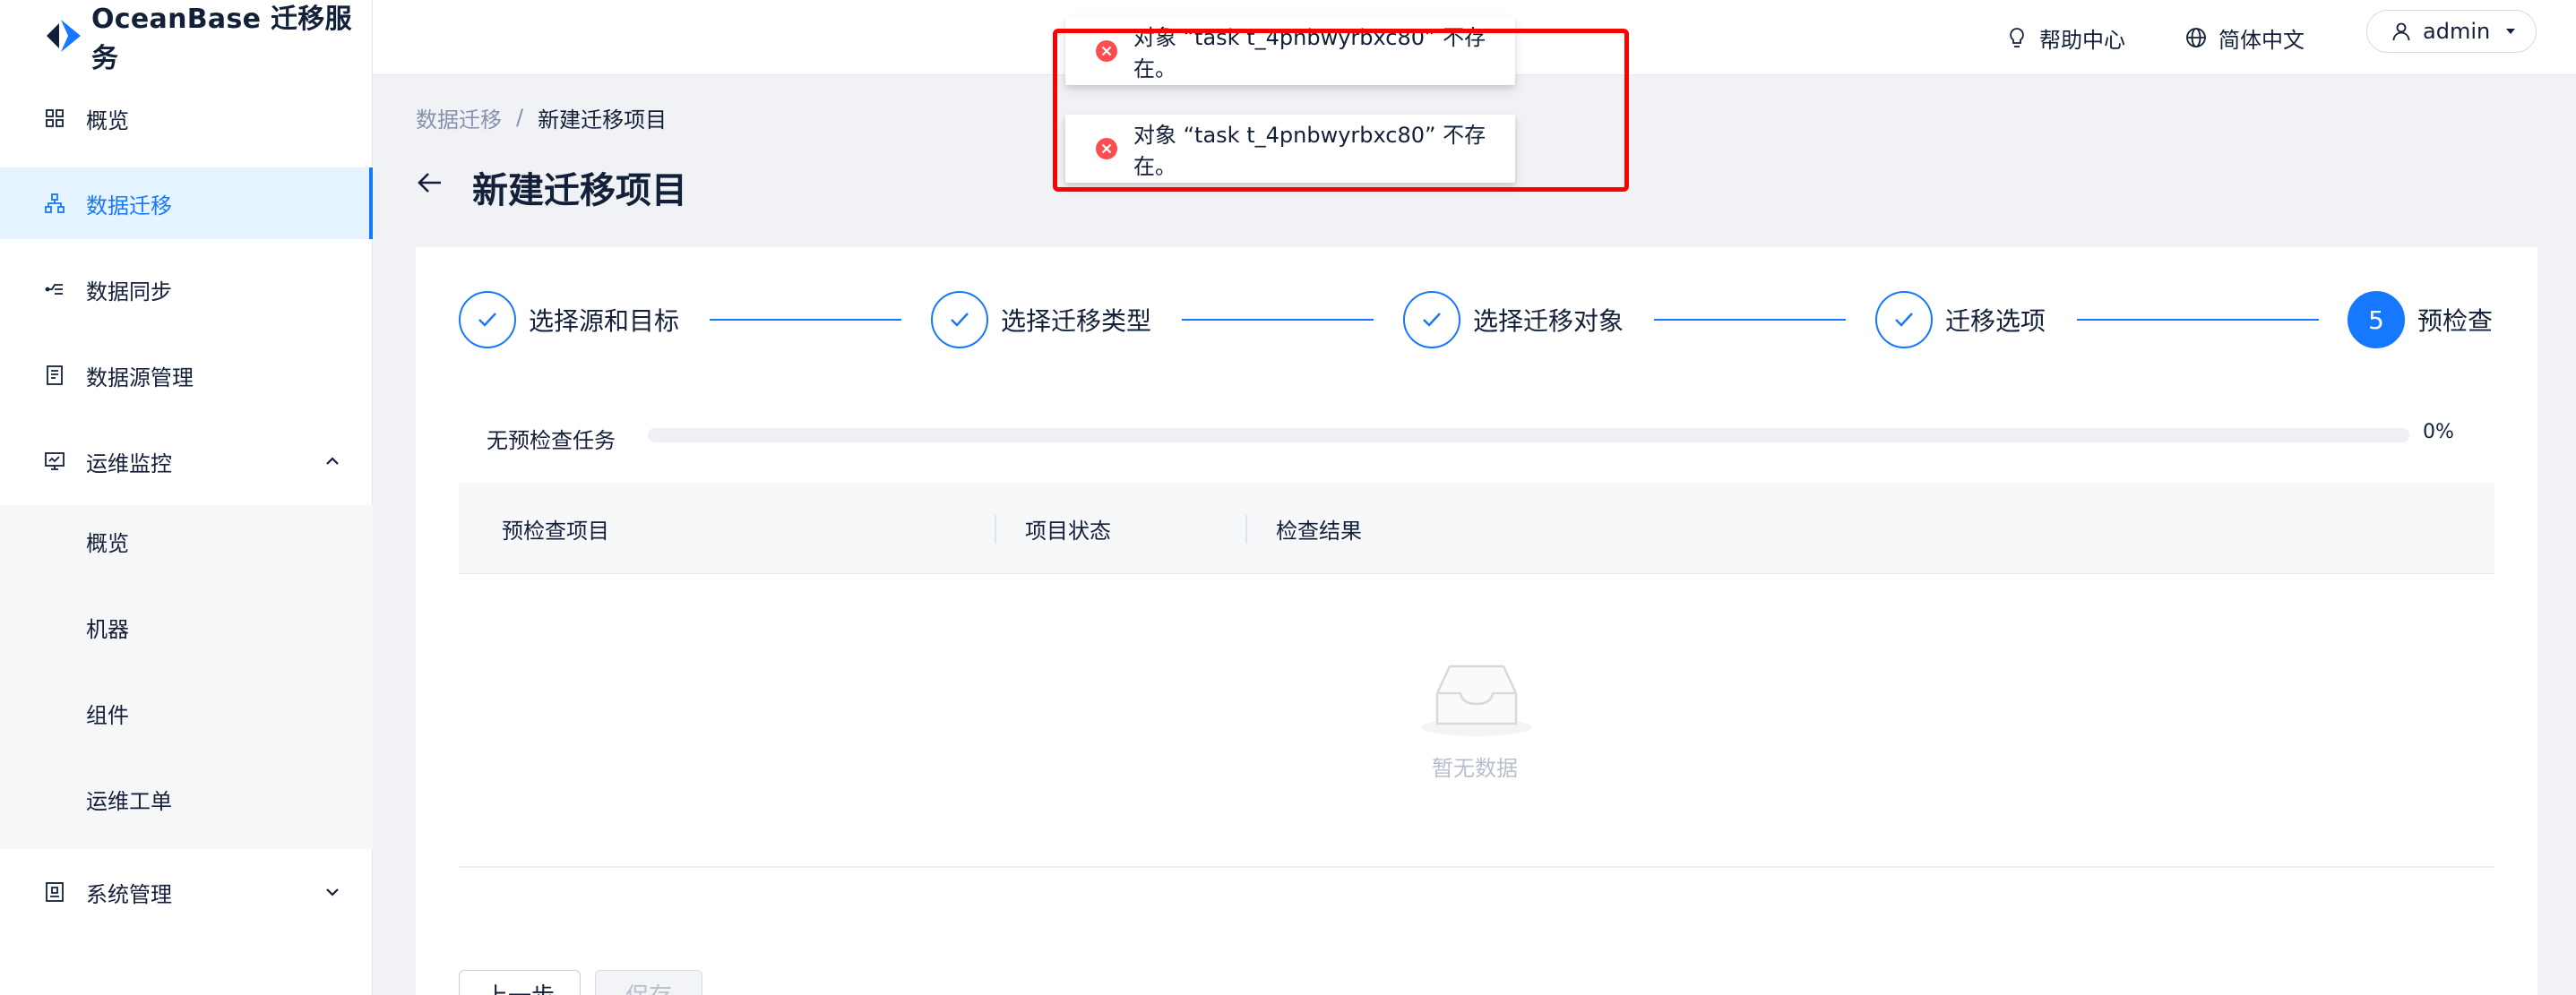 The image size is (2576, 995). Describe the element at coordinates (459, 117) in the screenshot. I see `breadcrumb-parent: 数据迁移` at that location.